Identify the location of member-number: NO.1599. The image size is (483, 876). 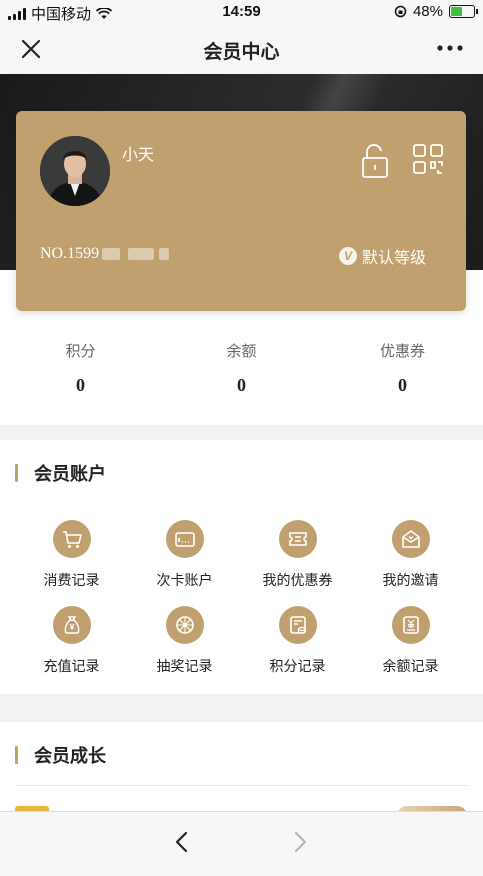
(105, 254).